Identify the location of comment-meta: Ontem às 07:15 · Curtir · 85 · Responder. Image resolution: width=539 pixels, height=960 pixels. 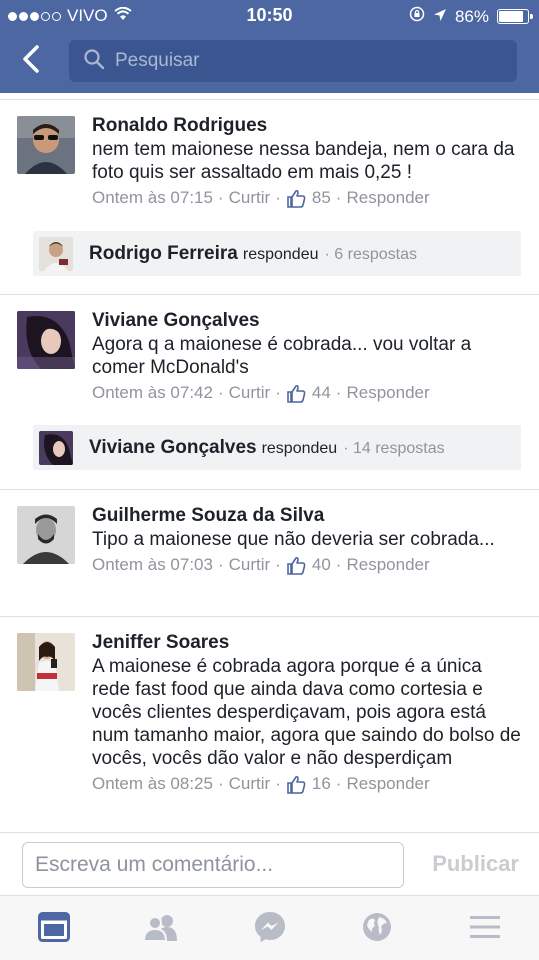
(261, 198).